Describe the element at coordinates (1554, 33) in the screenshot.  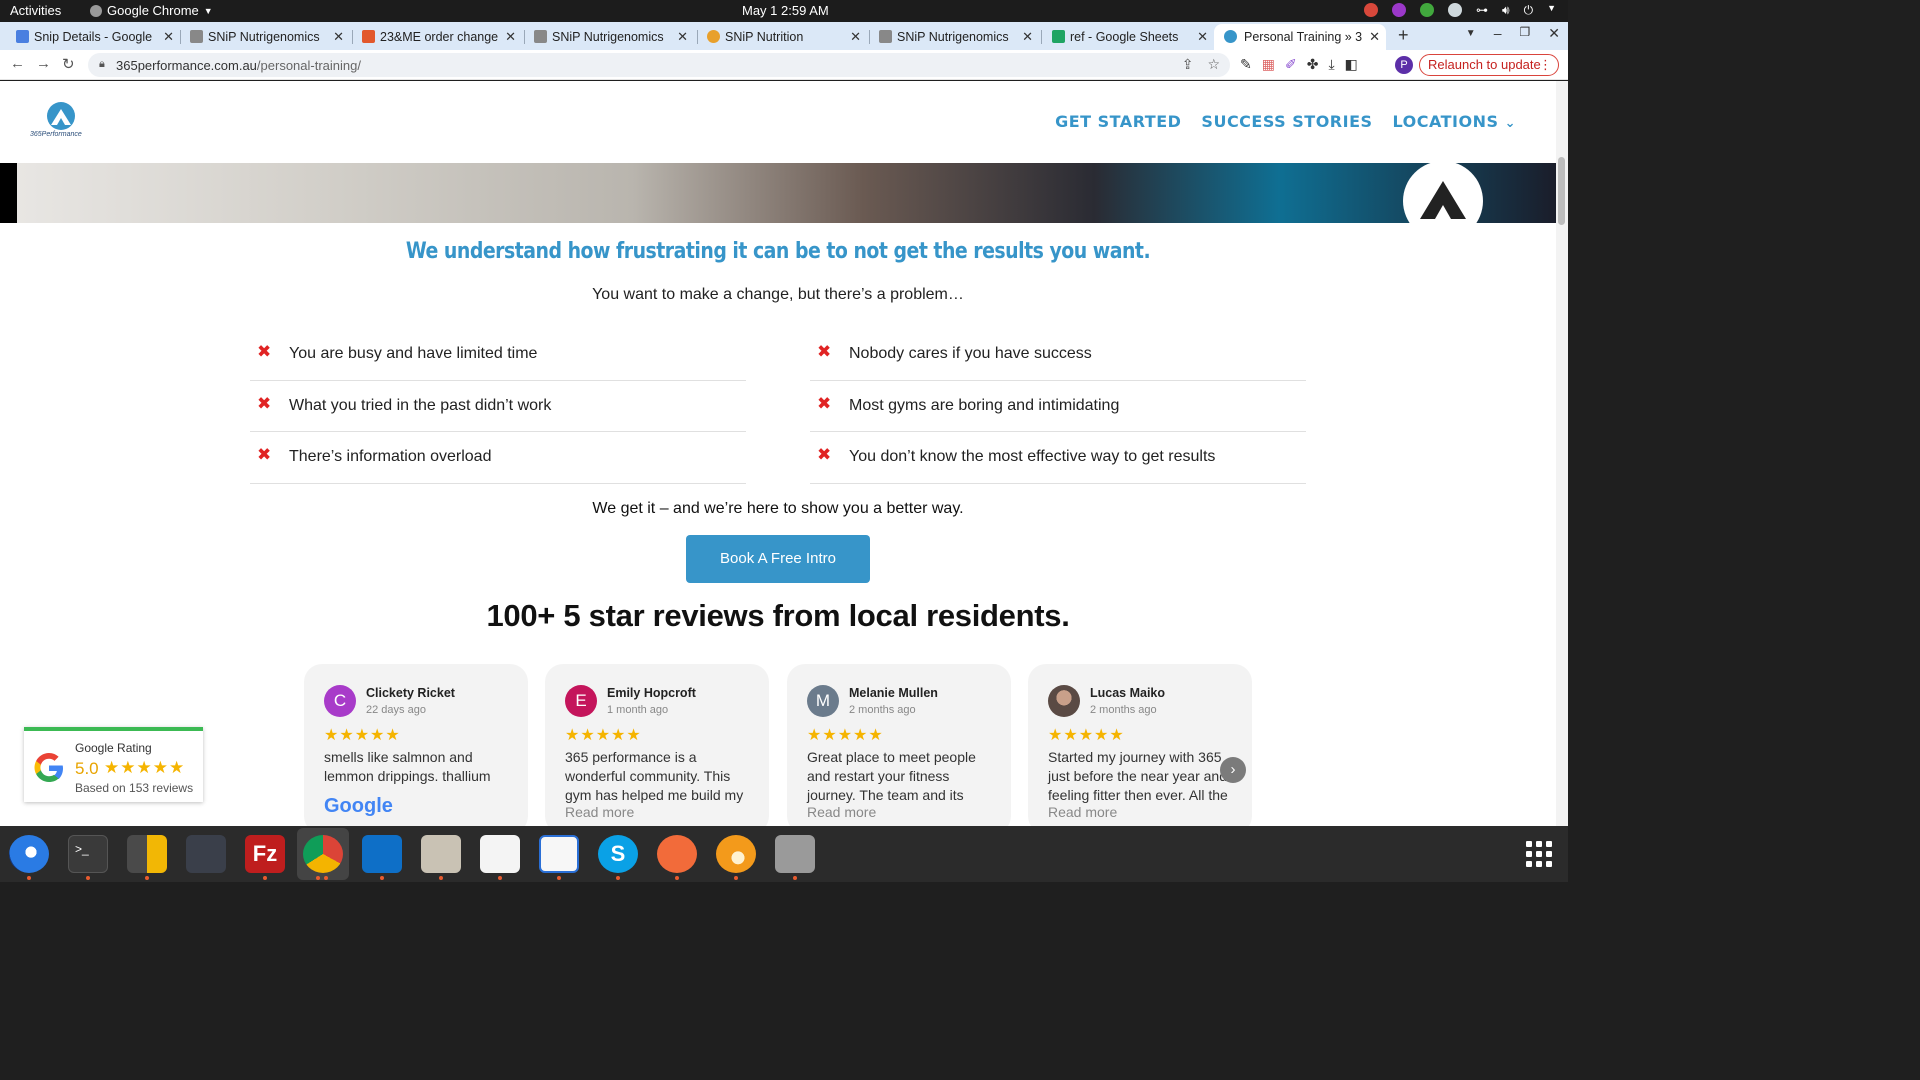
I see `close-window-icon: ✕` at that location.